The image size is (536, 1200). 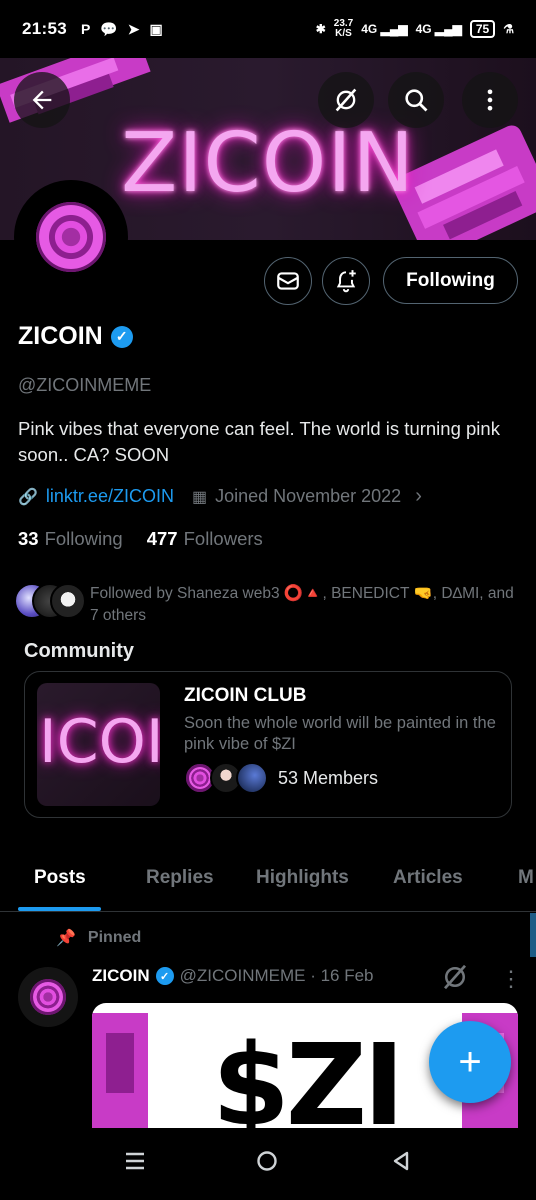 I want to click on profile-tabs: Posts Replies Highlights Articles M, so click(x=268, y=883).